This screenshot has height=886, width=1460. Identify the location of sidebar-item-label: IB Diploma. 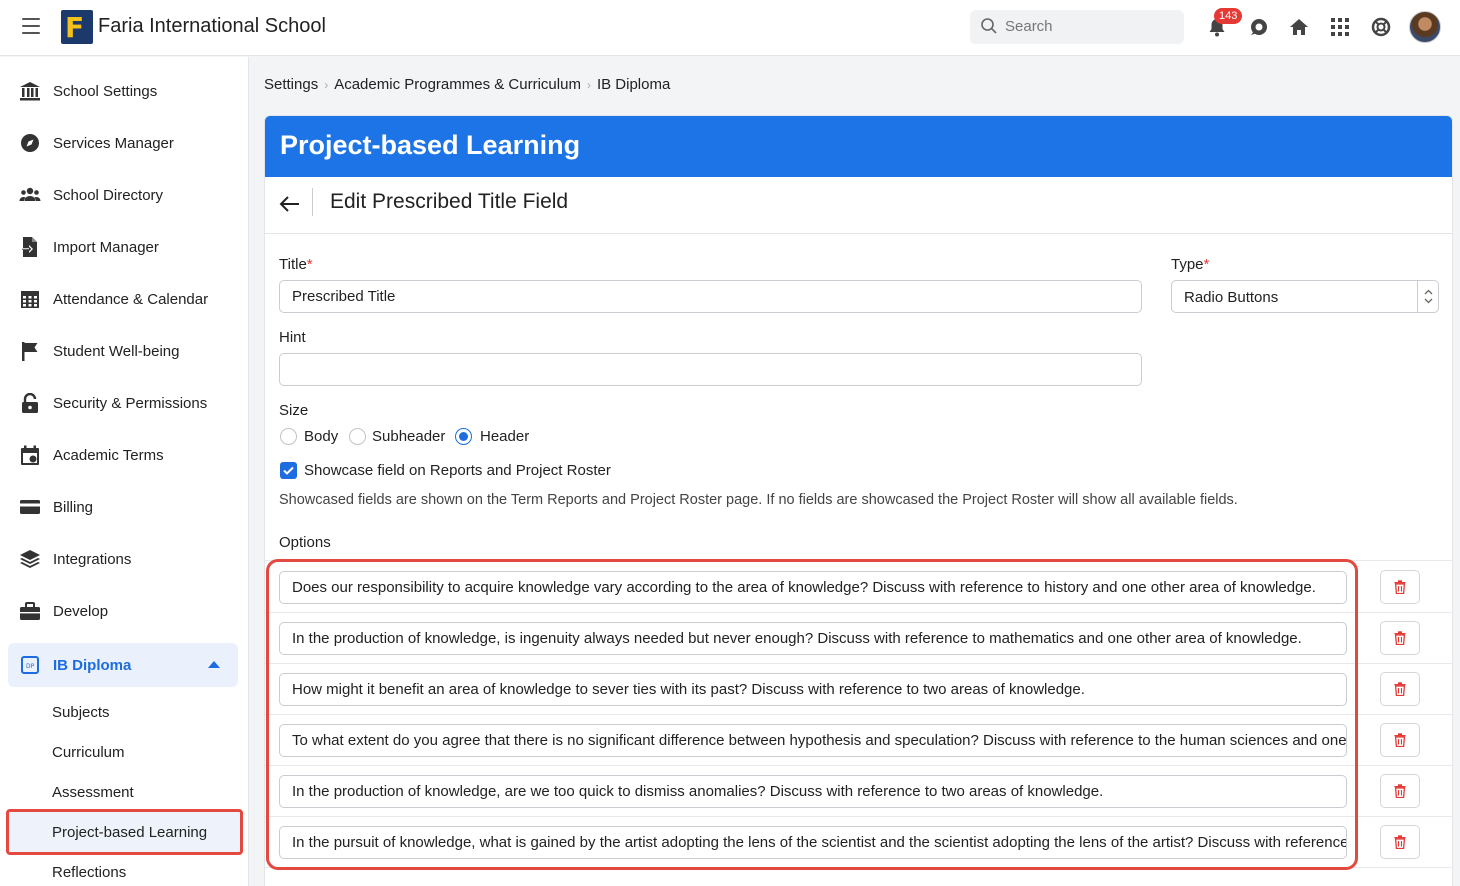
(92, 665).